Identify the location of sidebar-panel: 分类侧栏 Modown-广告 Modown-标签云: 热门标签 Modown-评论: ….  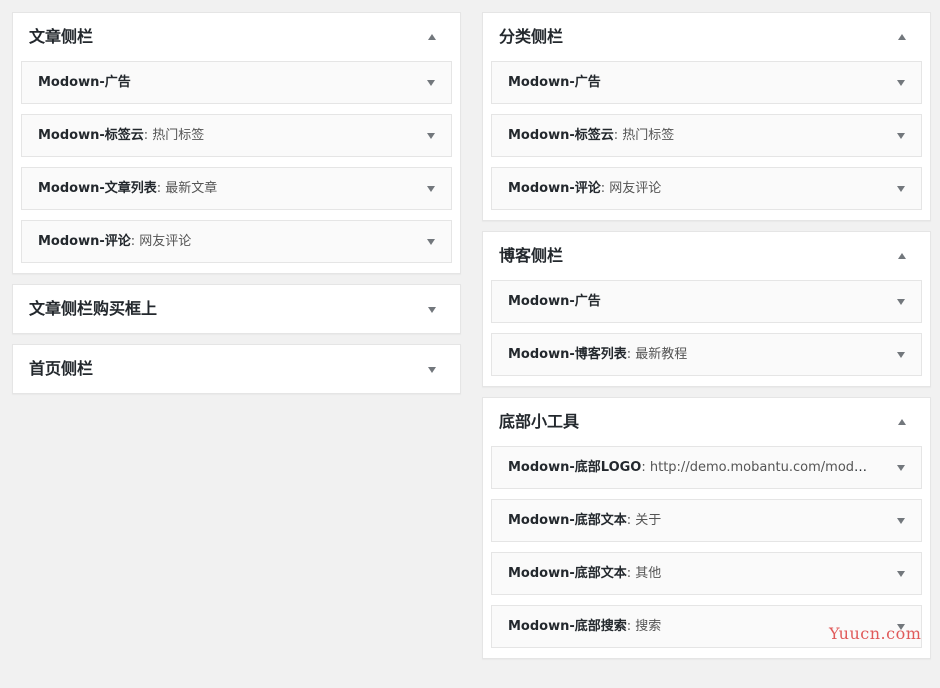
(706, 116).